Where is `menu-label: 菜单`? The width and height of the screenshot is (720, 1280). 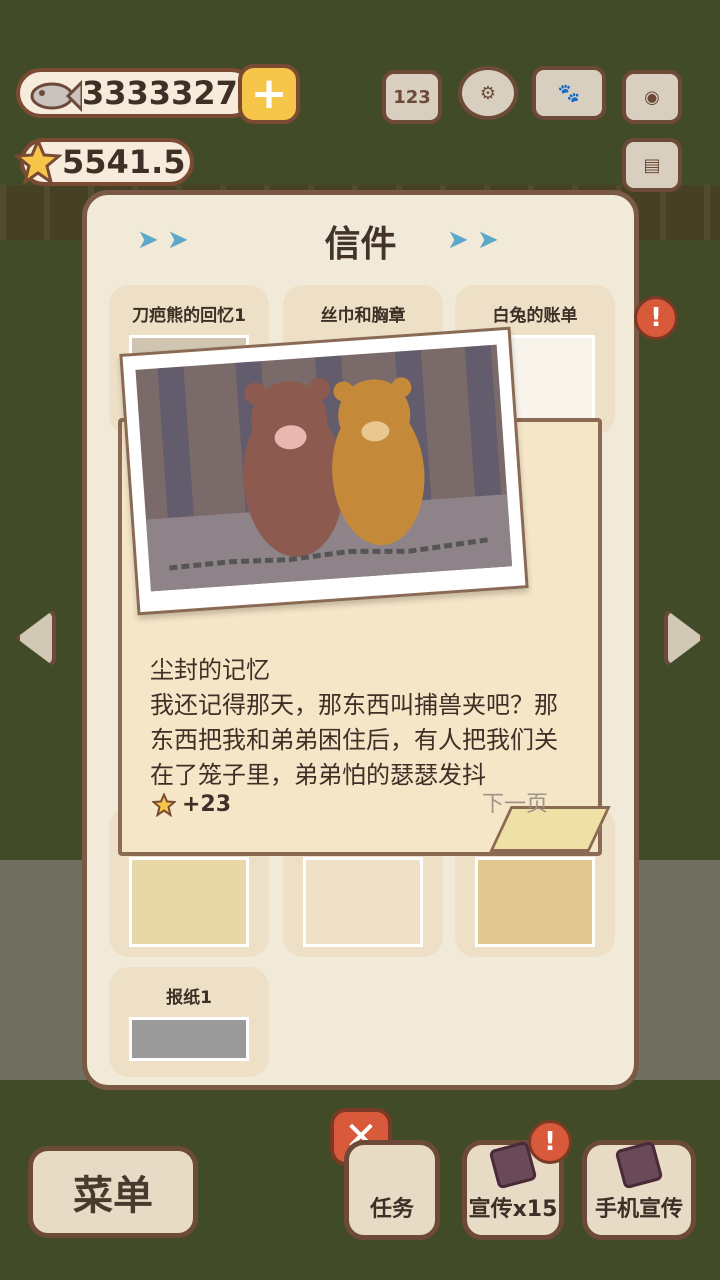
menu-label: 菜单 is located at coordinates (113, 1196).